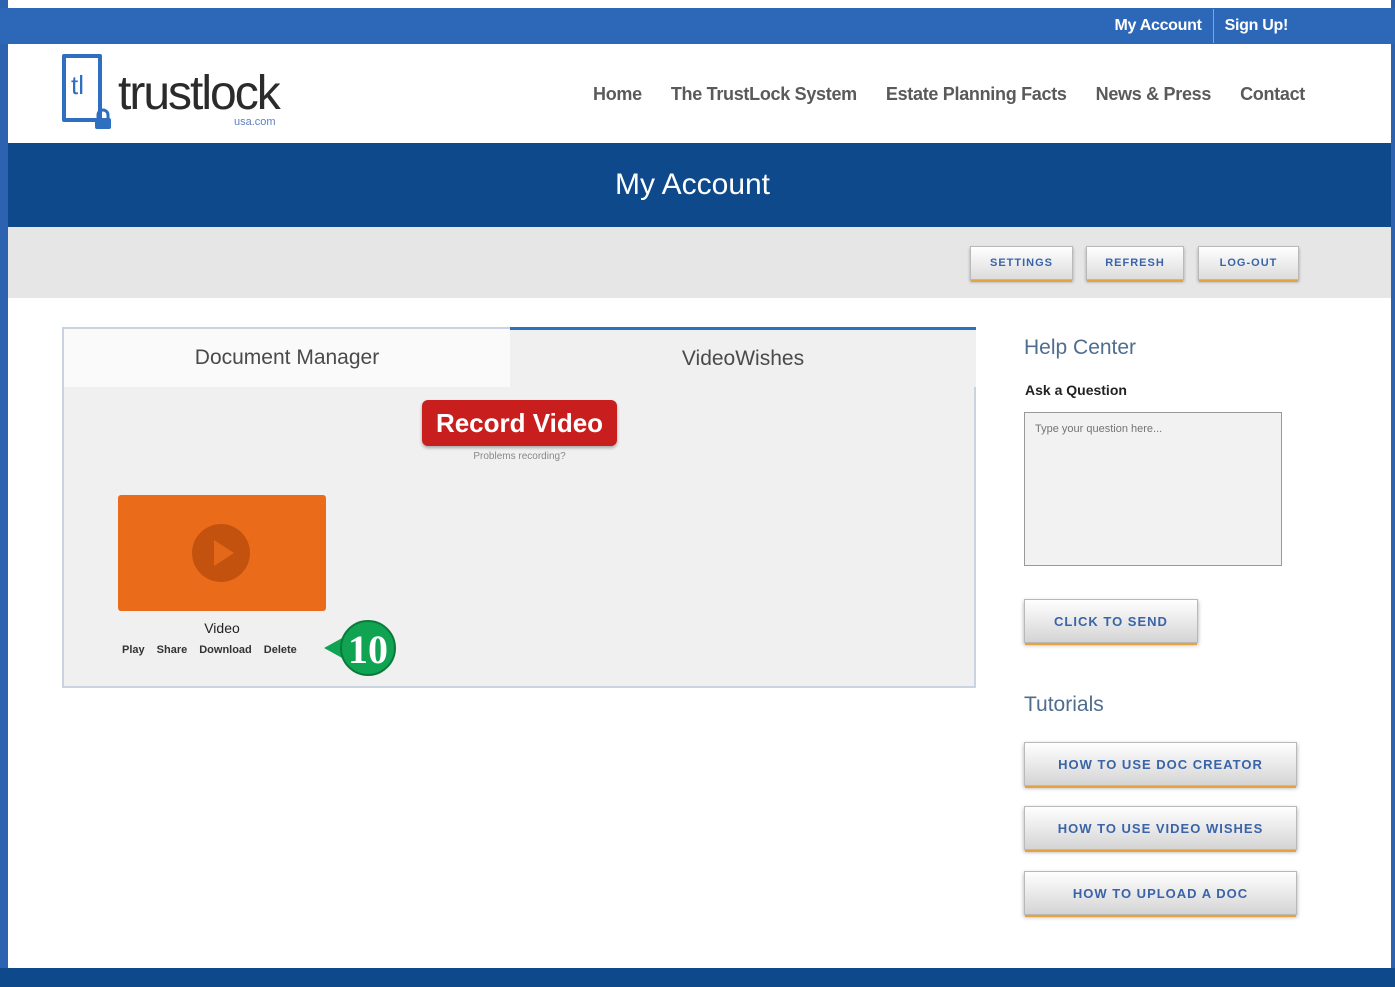  I want to click on help-center-title: Help Center, so click(1080, 347).